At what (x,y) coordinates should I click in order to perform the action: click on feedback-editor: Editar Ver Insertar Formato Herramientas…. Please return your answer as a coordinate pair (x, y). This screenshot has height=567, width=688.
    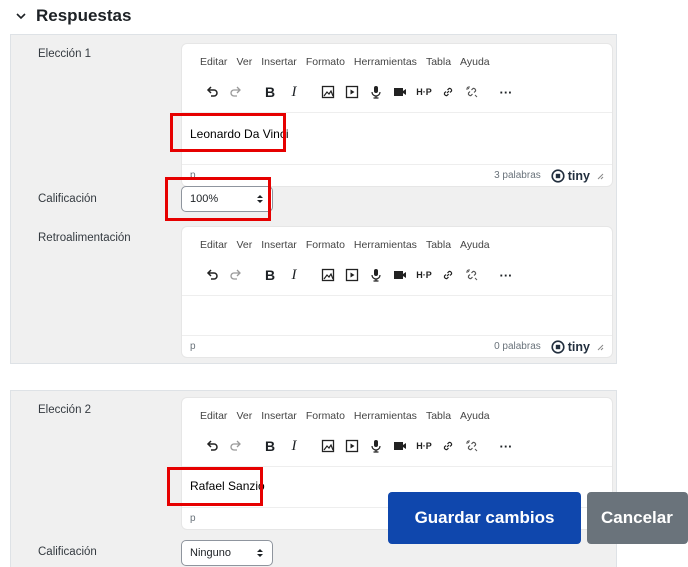
    Looking at the image, I should click on (397, 292).